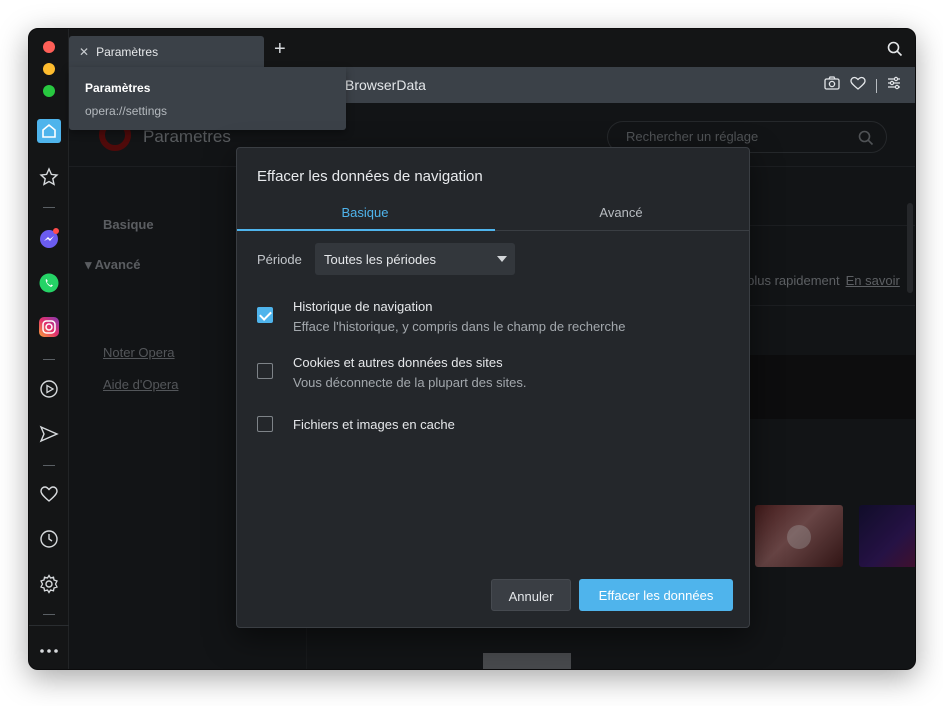  Describe the element at coordinates (49, 389) in the screenshot. I see `player-icon` at that location.